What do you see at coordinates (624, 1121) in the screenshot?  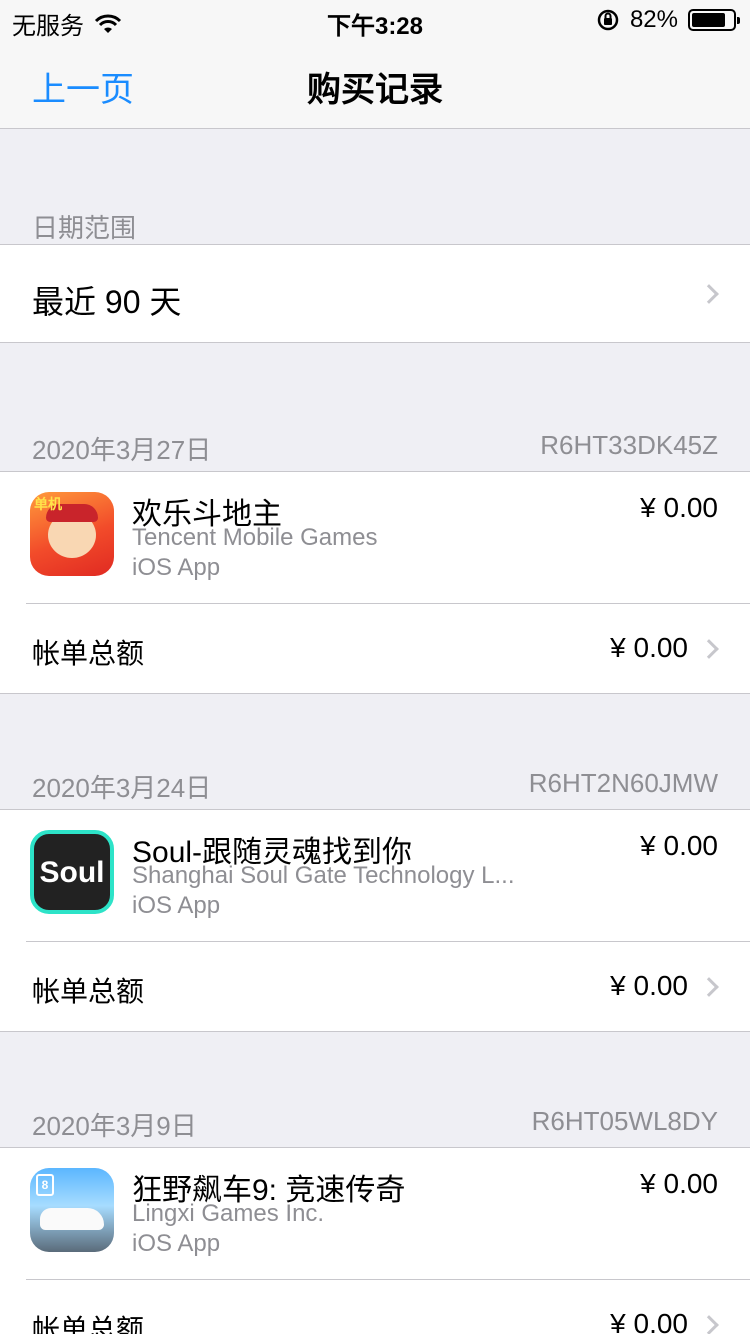 I see `order-id: R6HT05WL8DY` at bounding box center [624, 1121].